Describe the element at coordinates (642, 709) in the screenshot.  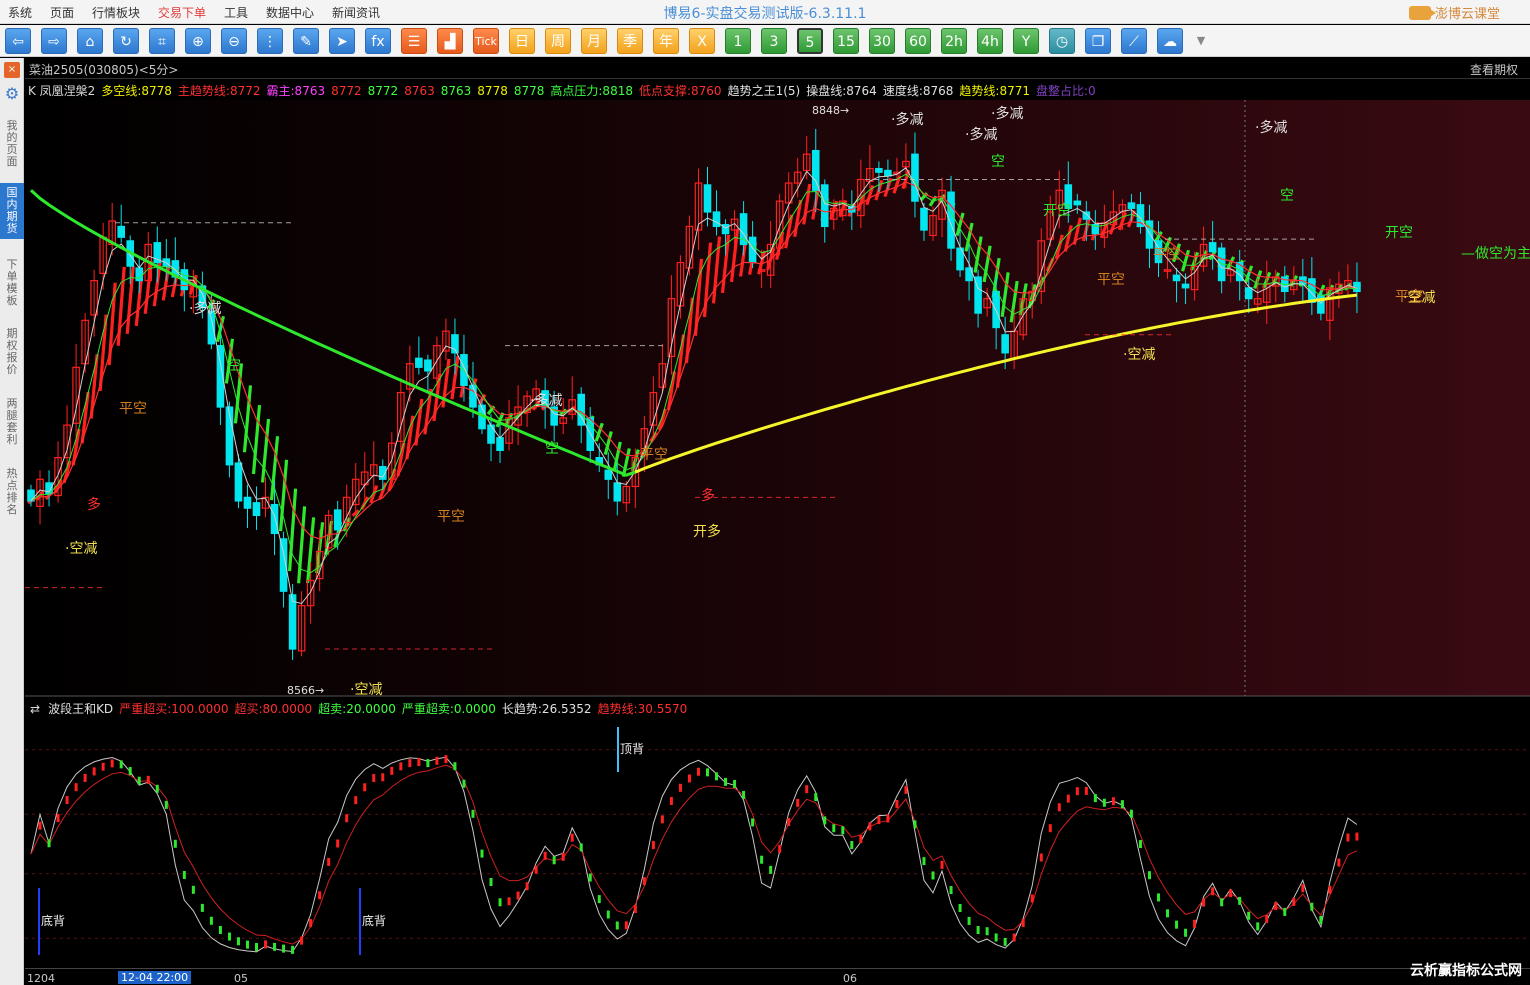
I see `legend-item: 趋势线:30.5570` at that location.